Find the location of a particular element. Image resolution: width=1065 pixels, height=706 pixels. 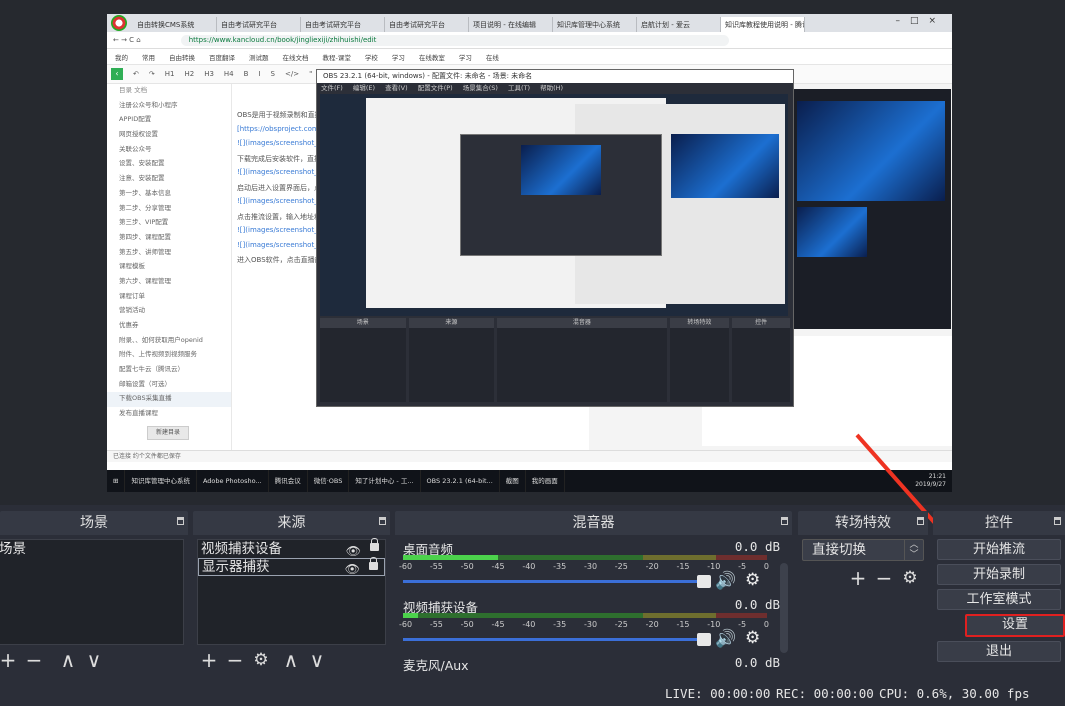

start-recording-button: 开始录制 is located at coordinates (999, 574).